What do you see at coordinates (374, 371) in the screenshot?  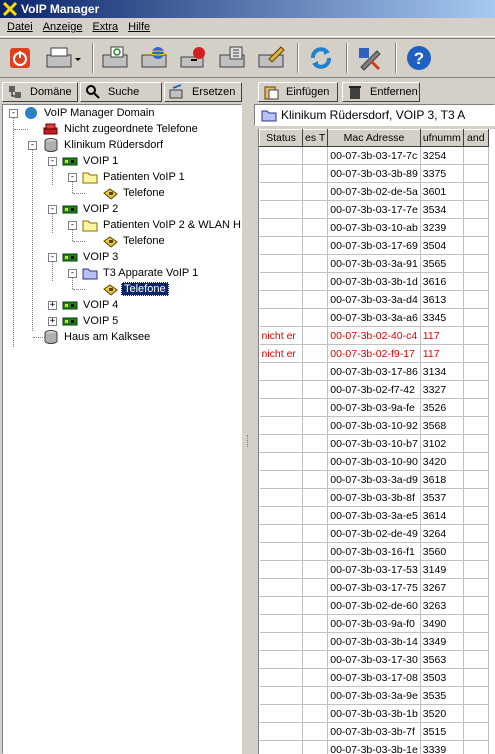 I see `table-row: 00-07-3b-03-17-86 3134` at bounding box center [374, 371].